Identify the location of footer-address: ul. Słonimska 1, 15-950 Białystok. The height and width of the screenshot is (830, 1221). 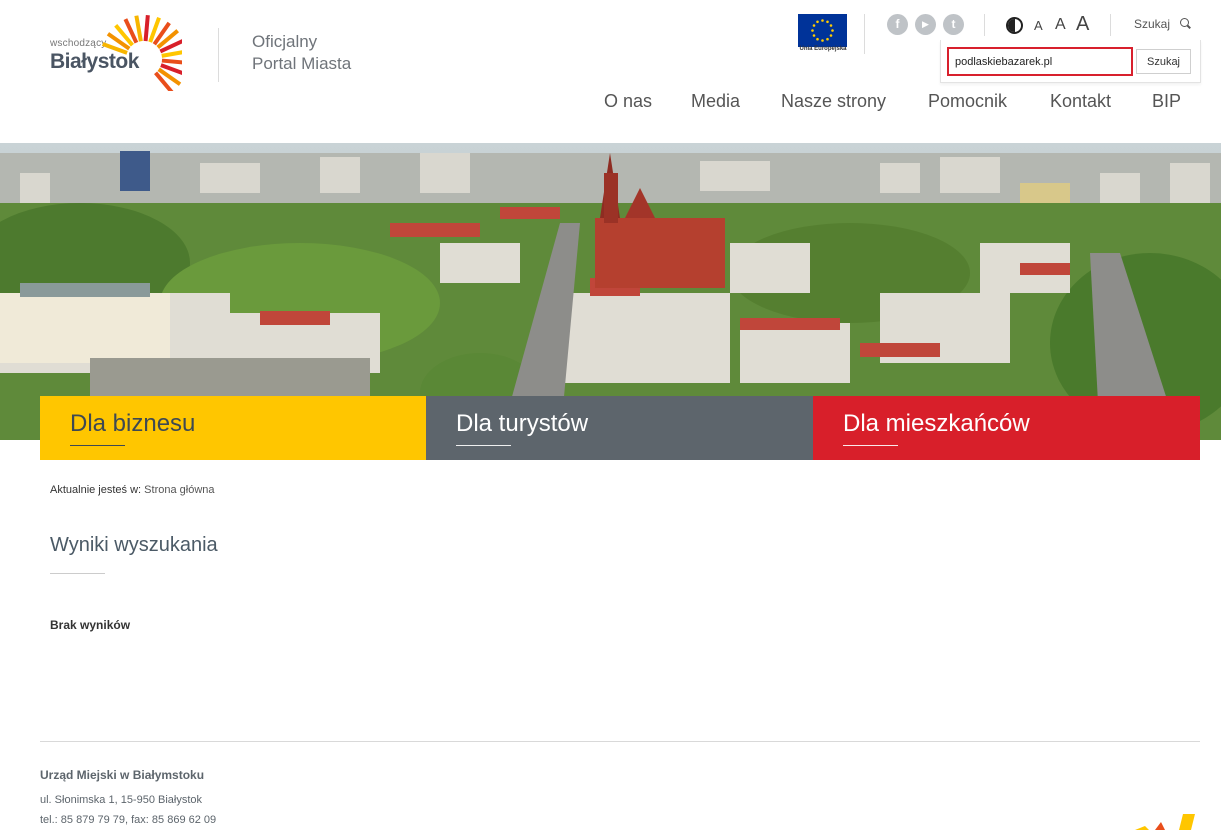
(121, 800).